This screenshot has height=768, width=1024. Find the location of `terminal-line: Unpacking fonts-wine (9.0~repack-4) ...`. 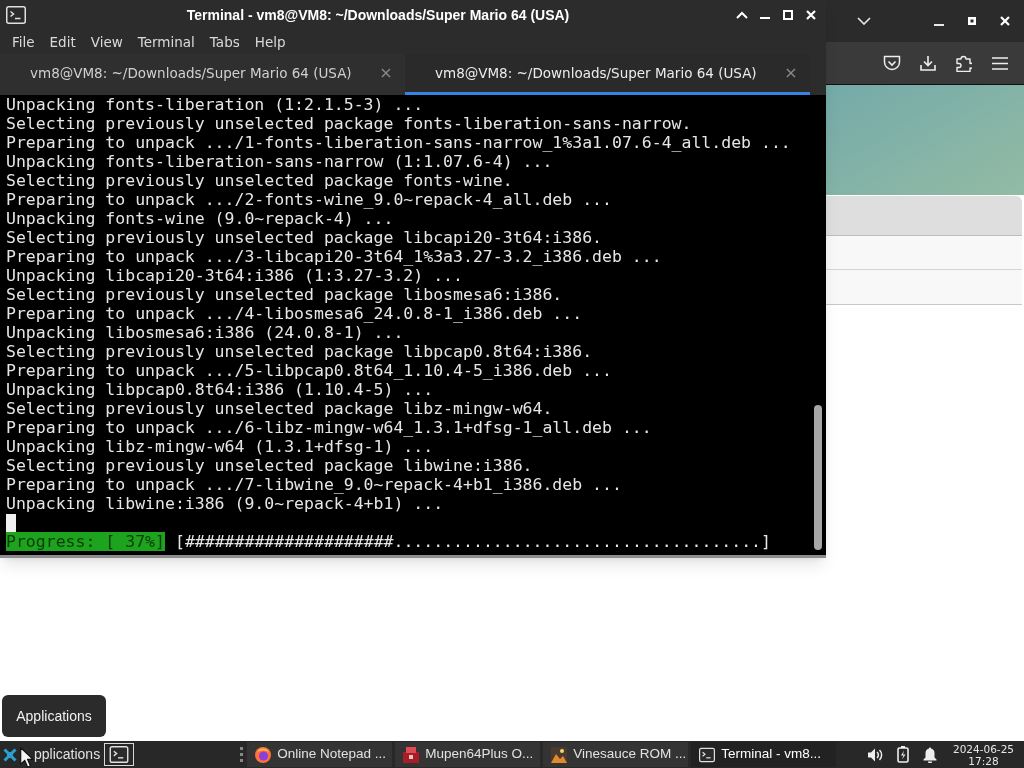

terminal-line: Unpacking fonts-wine (9.0~repack-4) ... is located at coordinates (200, 218).